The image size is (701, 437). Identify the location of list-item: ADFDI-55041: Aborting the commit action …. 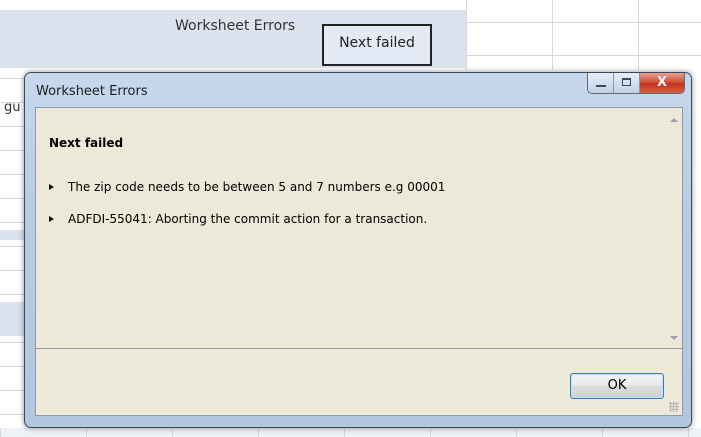
(247, 219).